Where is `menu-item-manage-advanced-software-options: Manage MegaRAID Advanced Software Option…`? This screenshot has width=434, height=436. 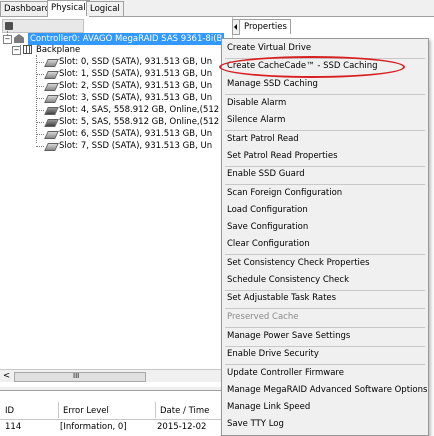 menu-item-manage-advanced-software-options: Manage MegaRAID Advanced Software Option… is located at coordinates (327, 390).